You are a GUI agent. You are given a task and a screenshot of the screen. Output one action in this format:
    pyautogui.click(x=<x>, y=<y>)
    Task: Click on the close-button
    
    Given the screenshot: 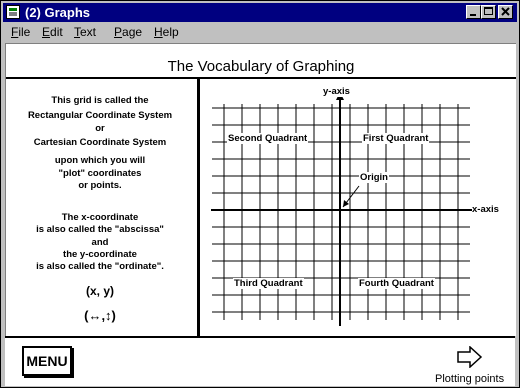 What is the action you would take?
    pyautogui.click(x=505, y=12)
    